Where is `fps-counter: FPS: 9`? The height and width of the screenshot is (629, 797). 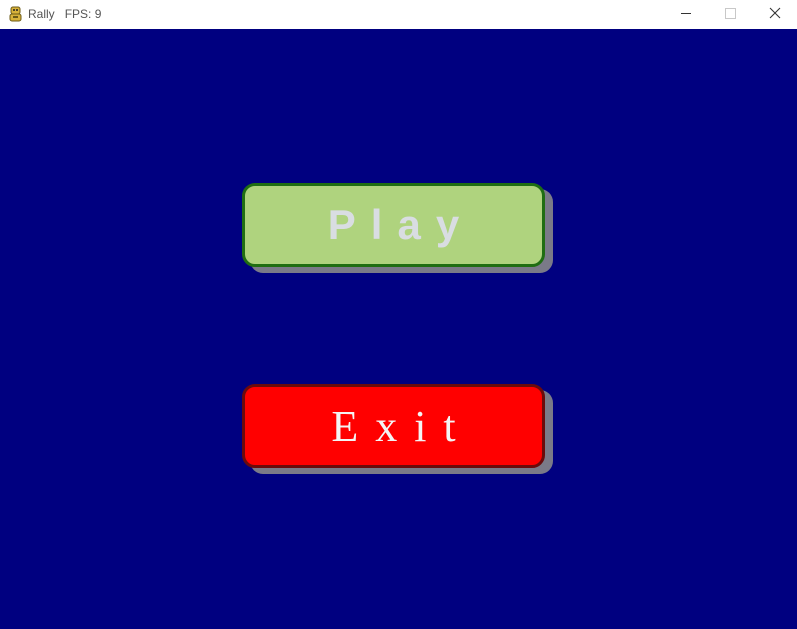 fps-counter: FPS: 9 is located at coordinates (83, 14).